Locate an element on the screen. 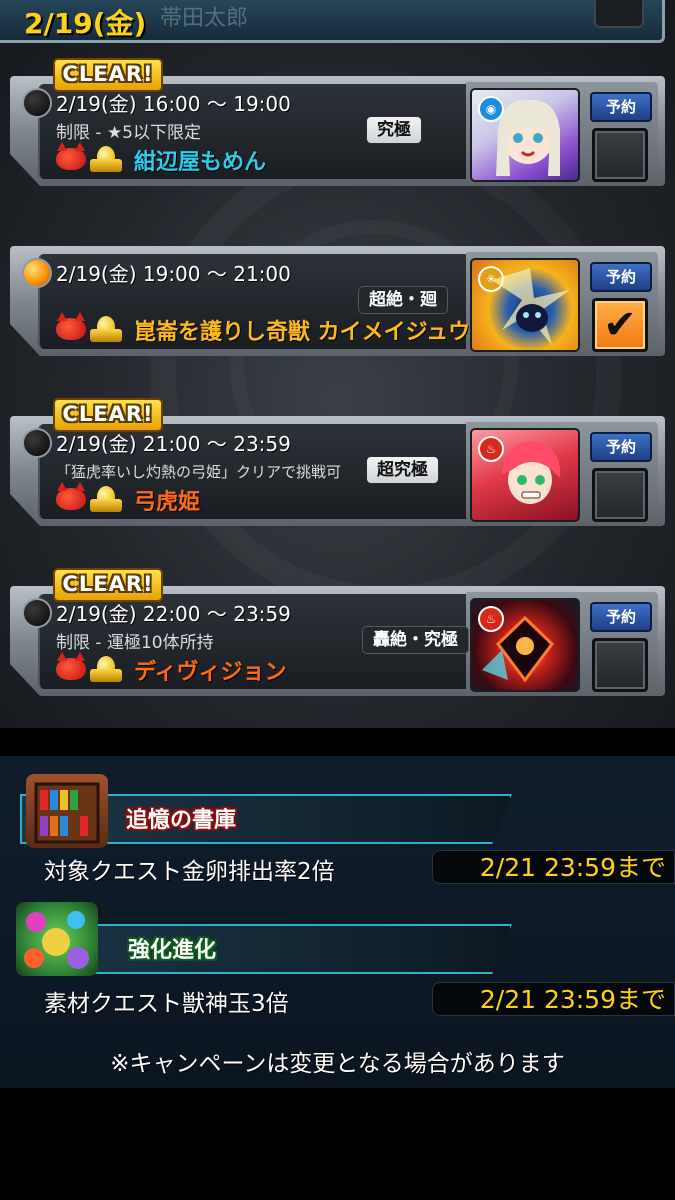 The image size is (675, 1200). monster-portrait: ✳ is located at coordinates (525, 305).